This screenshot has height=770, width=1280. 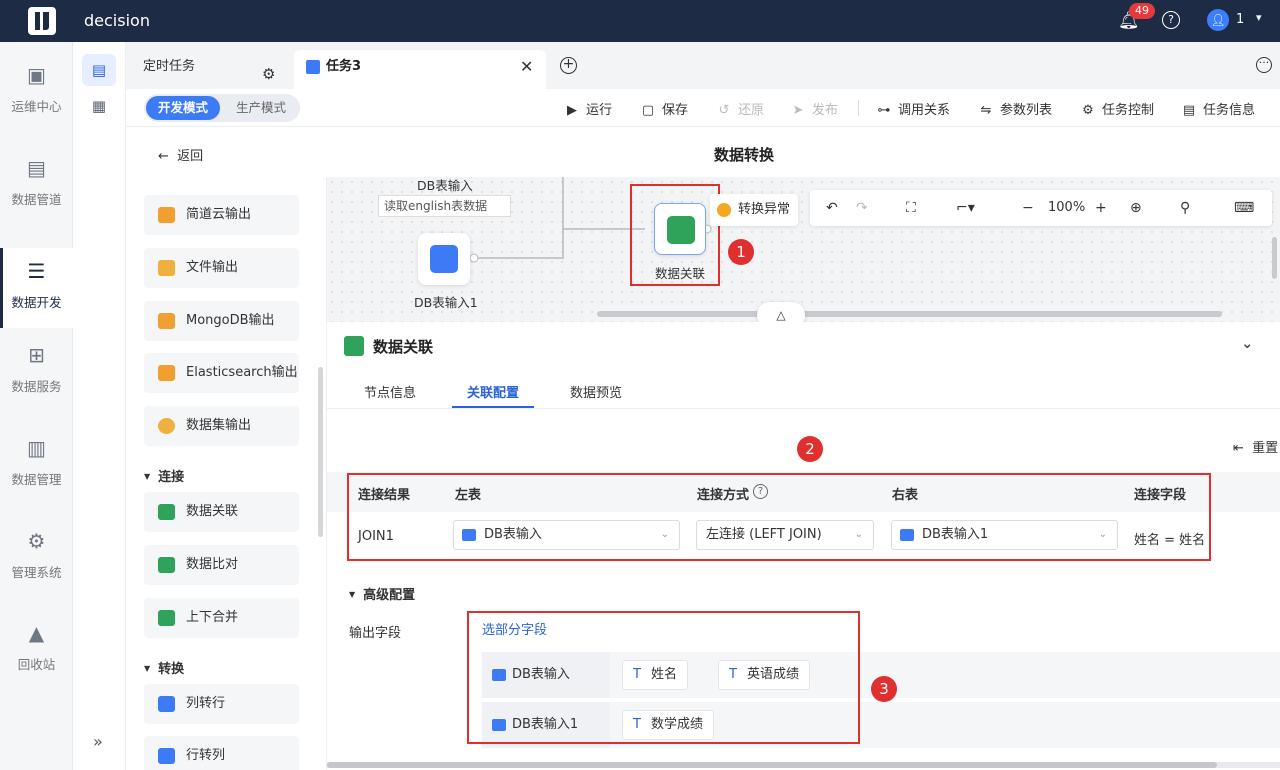 I want to click on warning-badge: 转换异常, so click(x=754, y=210).